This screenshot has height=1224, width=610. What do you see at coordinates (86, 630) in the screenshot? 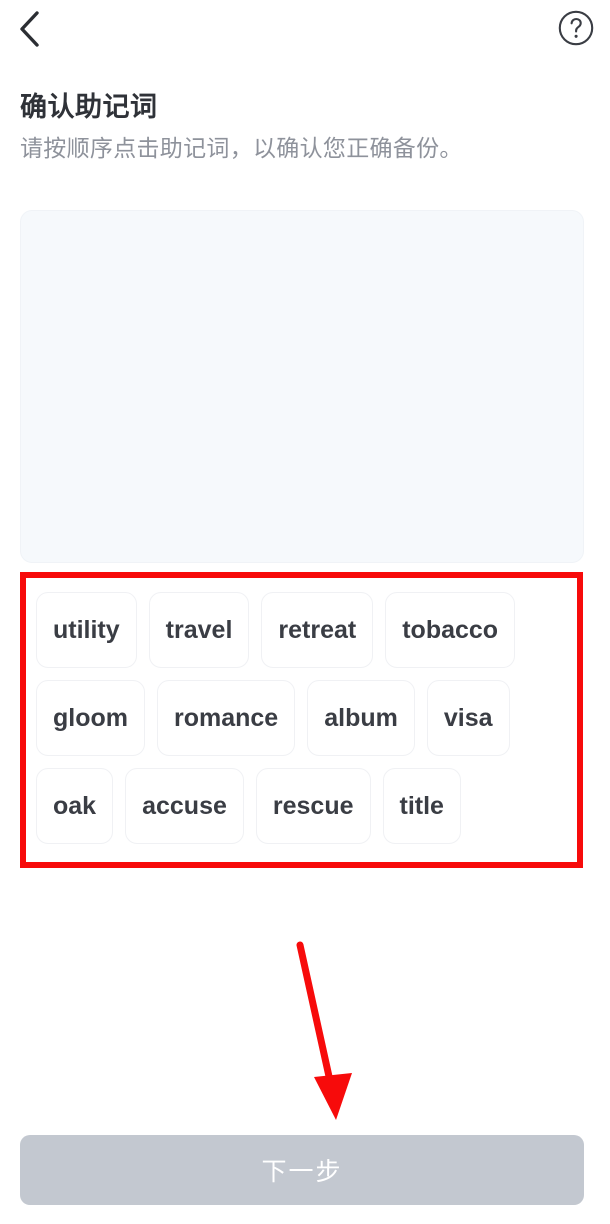
I see `word-chip: utility` at bounding box center [86, 630].